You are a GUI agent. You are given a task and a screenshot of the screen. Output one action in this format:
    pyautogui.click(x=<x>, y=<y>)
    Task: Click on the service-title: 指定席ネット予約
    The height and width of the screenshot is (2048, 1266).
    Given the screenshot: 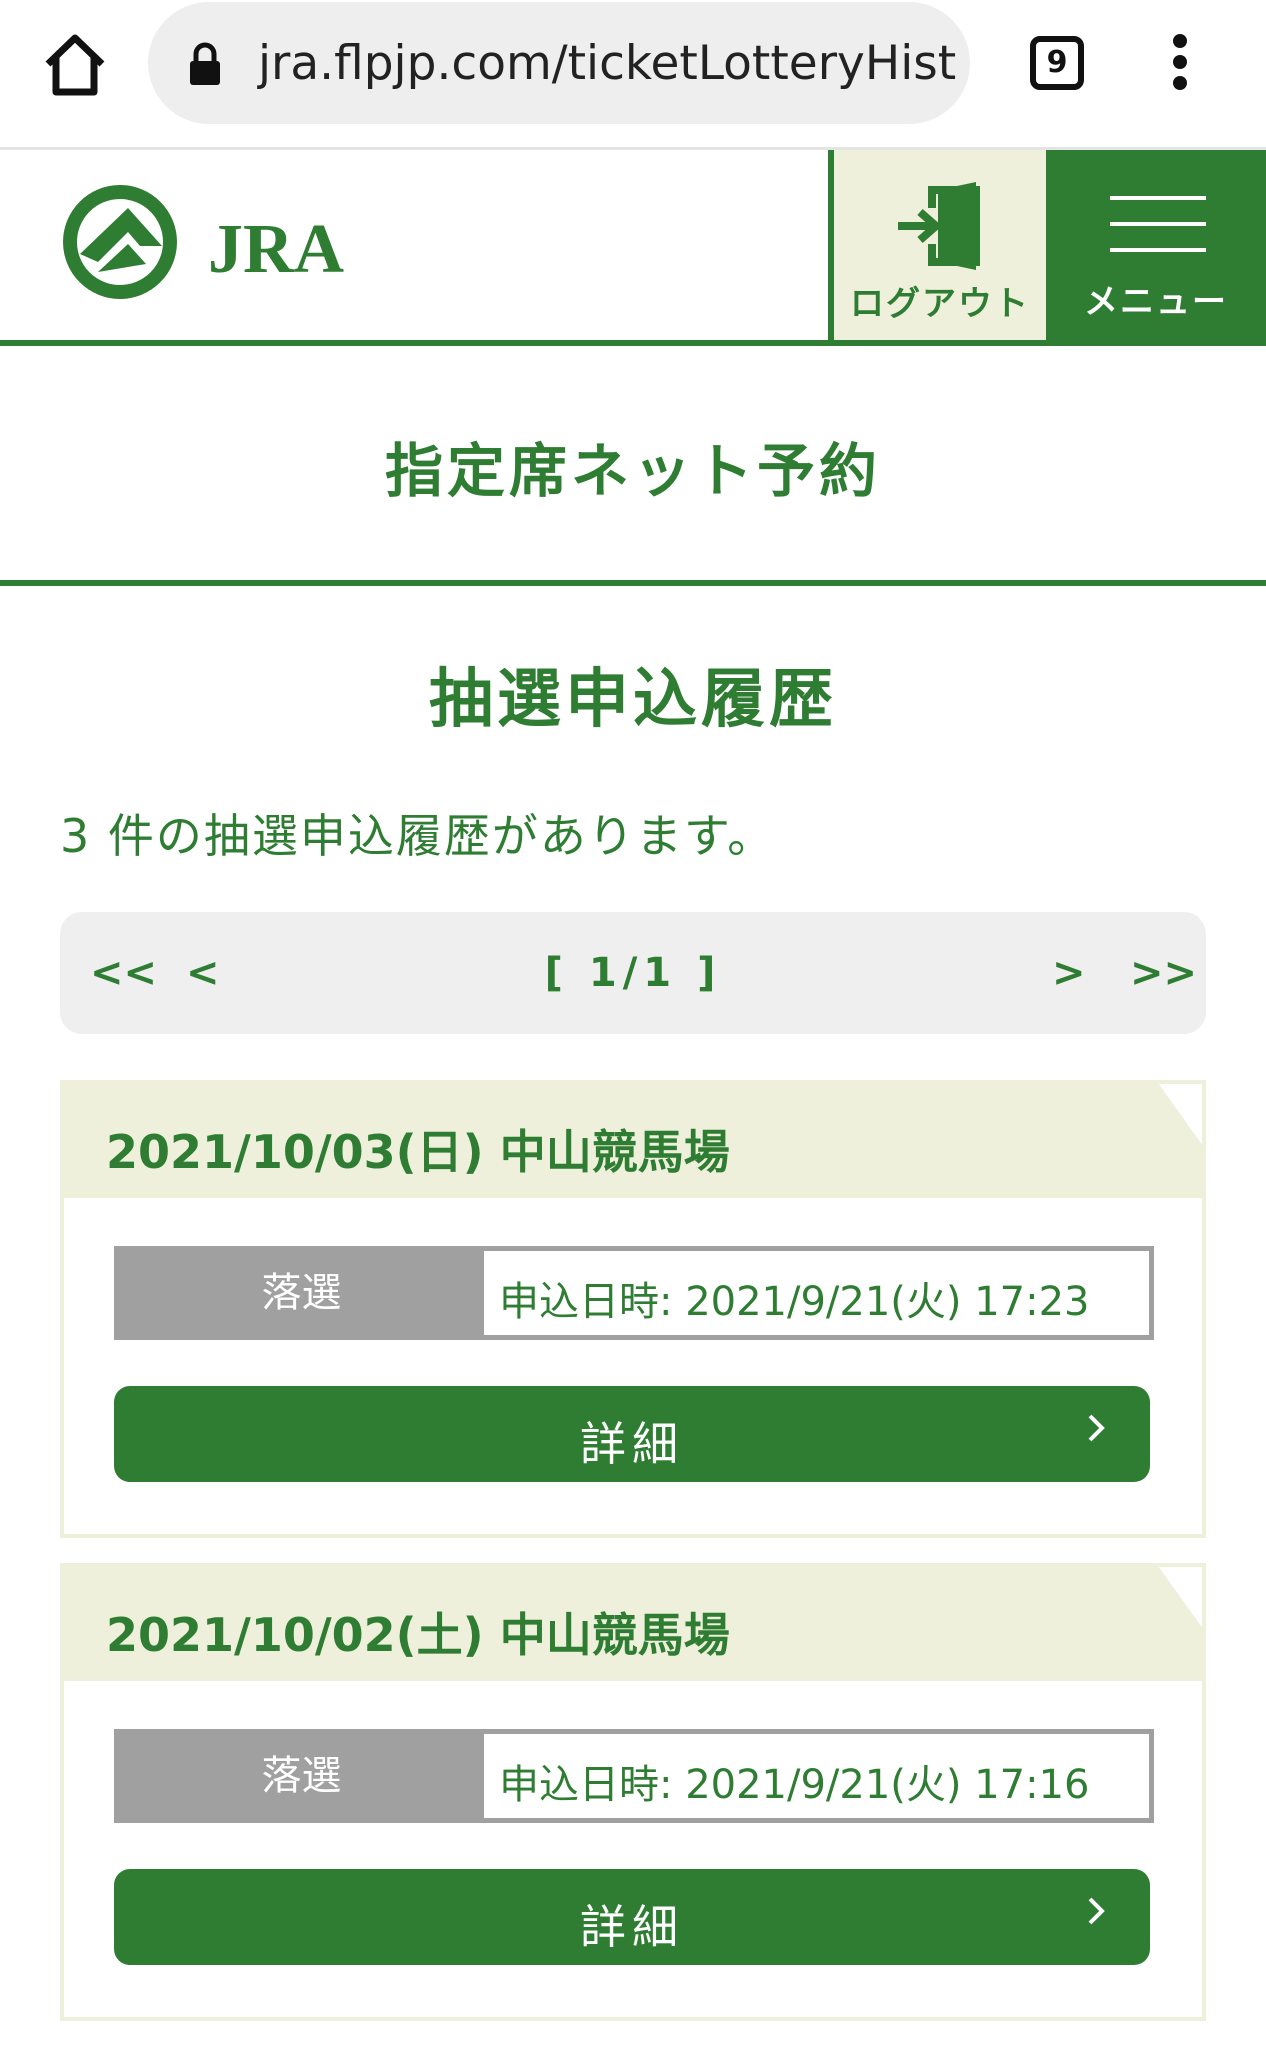 What is the action you would take?
    pyautogui.click(x=632, y=471)
    